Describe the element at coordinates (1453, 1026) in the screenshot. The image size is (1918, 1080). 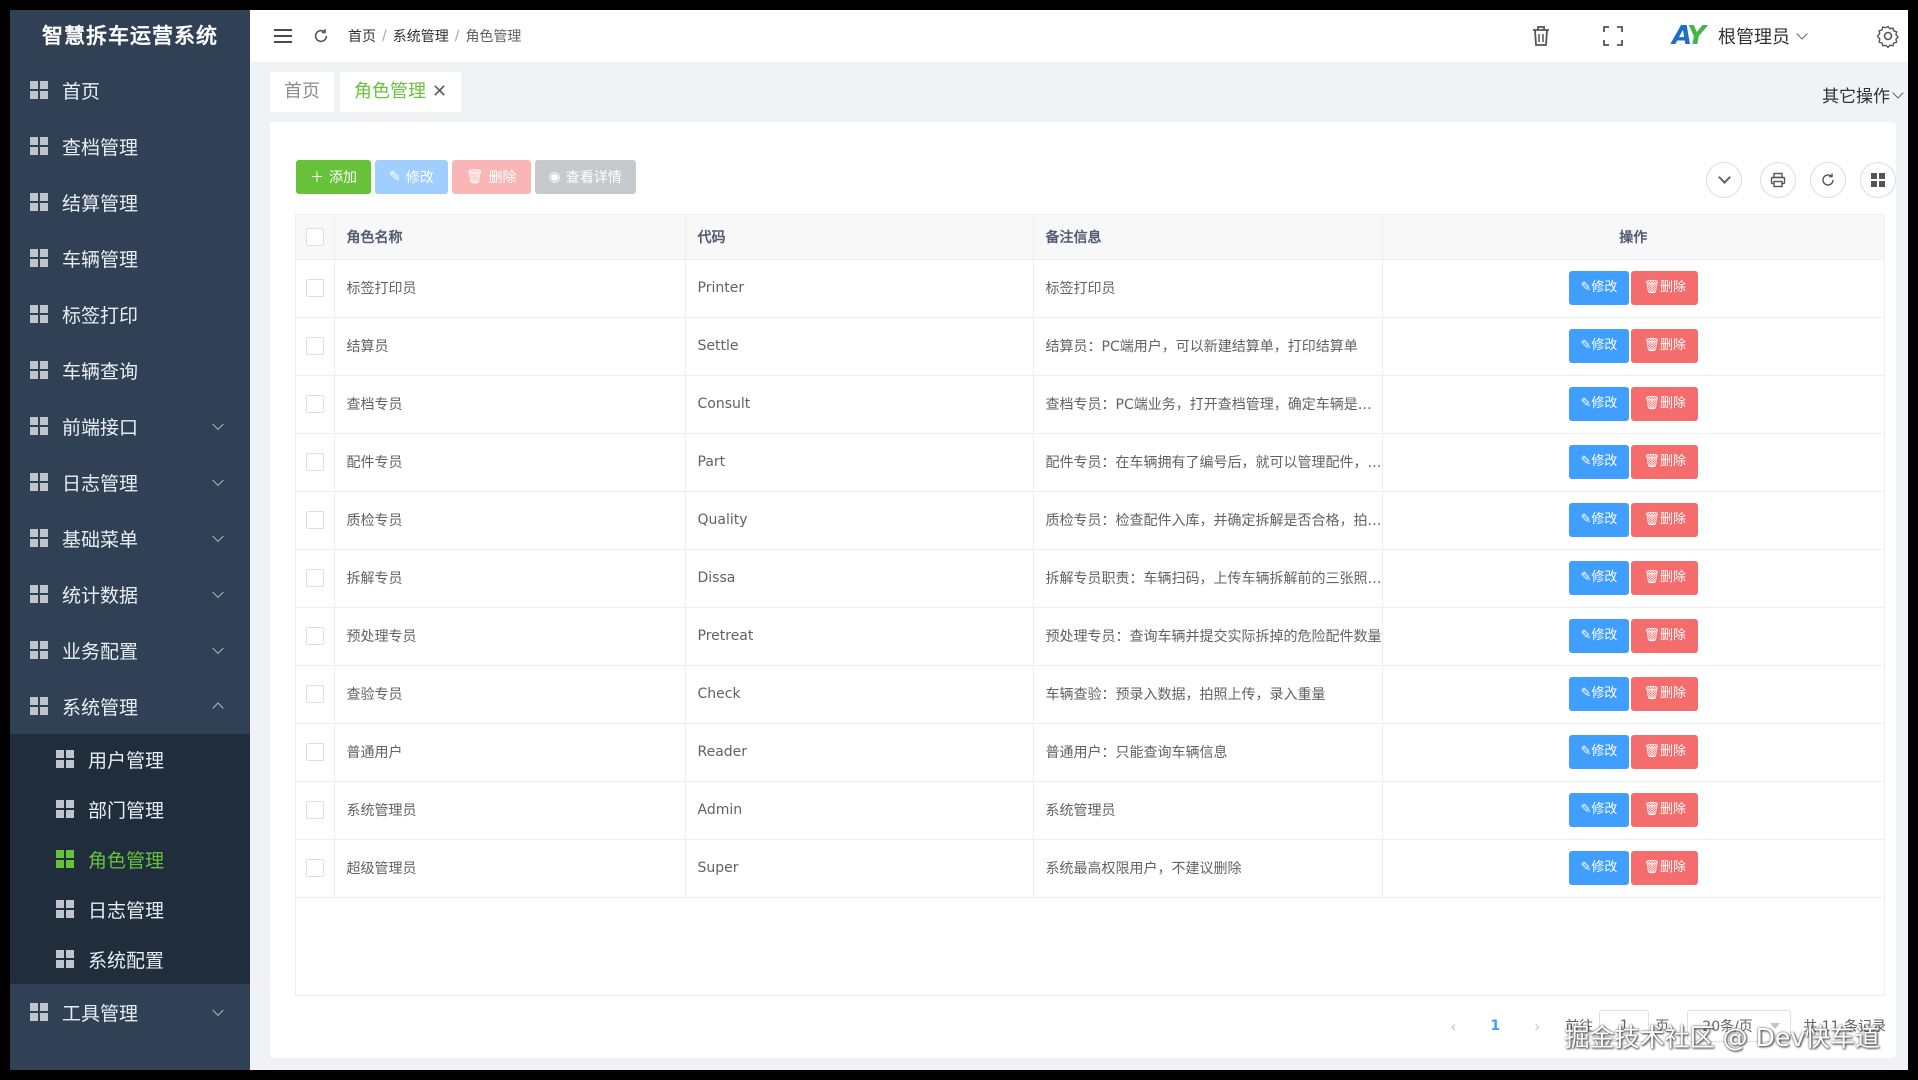
I see `prev-page-icon: ‹` at that location.